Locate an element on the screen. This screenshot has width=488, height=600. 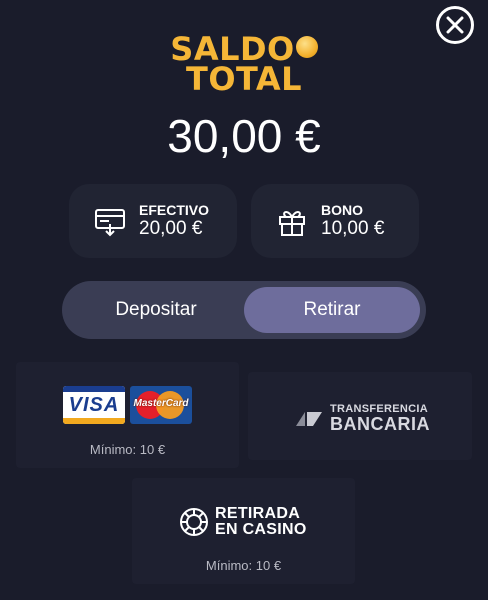
gift-icon is located at coordinates (292, 223).